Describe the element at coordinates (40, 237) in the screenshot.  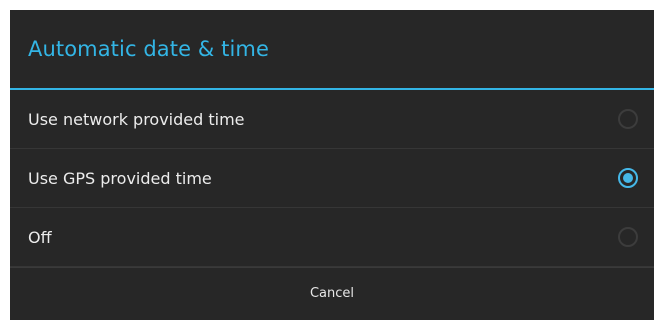
I see `option-label: Off` at that location.